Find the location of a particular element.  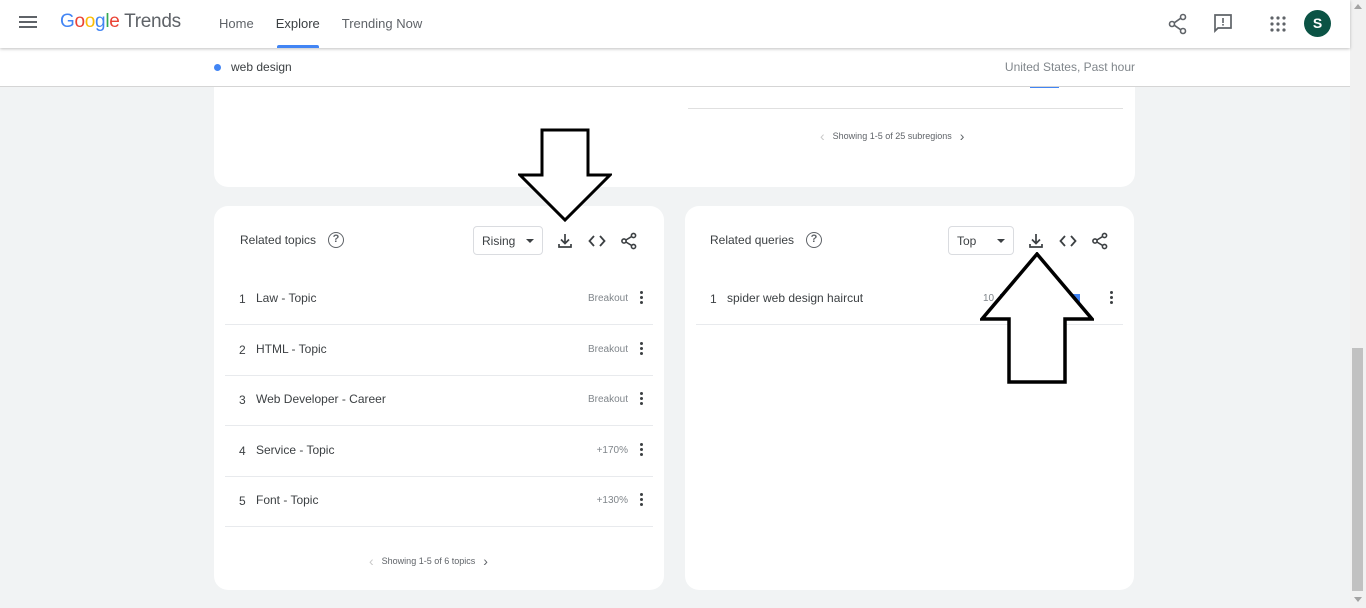

pager-text: Showing 1-5 of 25 subregions is located at coordinates (892, 136).